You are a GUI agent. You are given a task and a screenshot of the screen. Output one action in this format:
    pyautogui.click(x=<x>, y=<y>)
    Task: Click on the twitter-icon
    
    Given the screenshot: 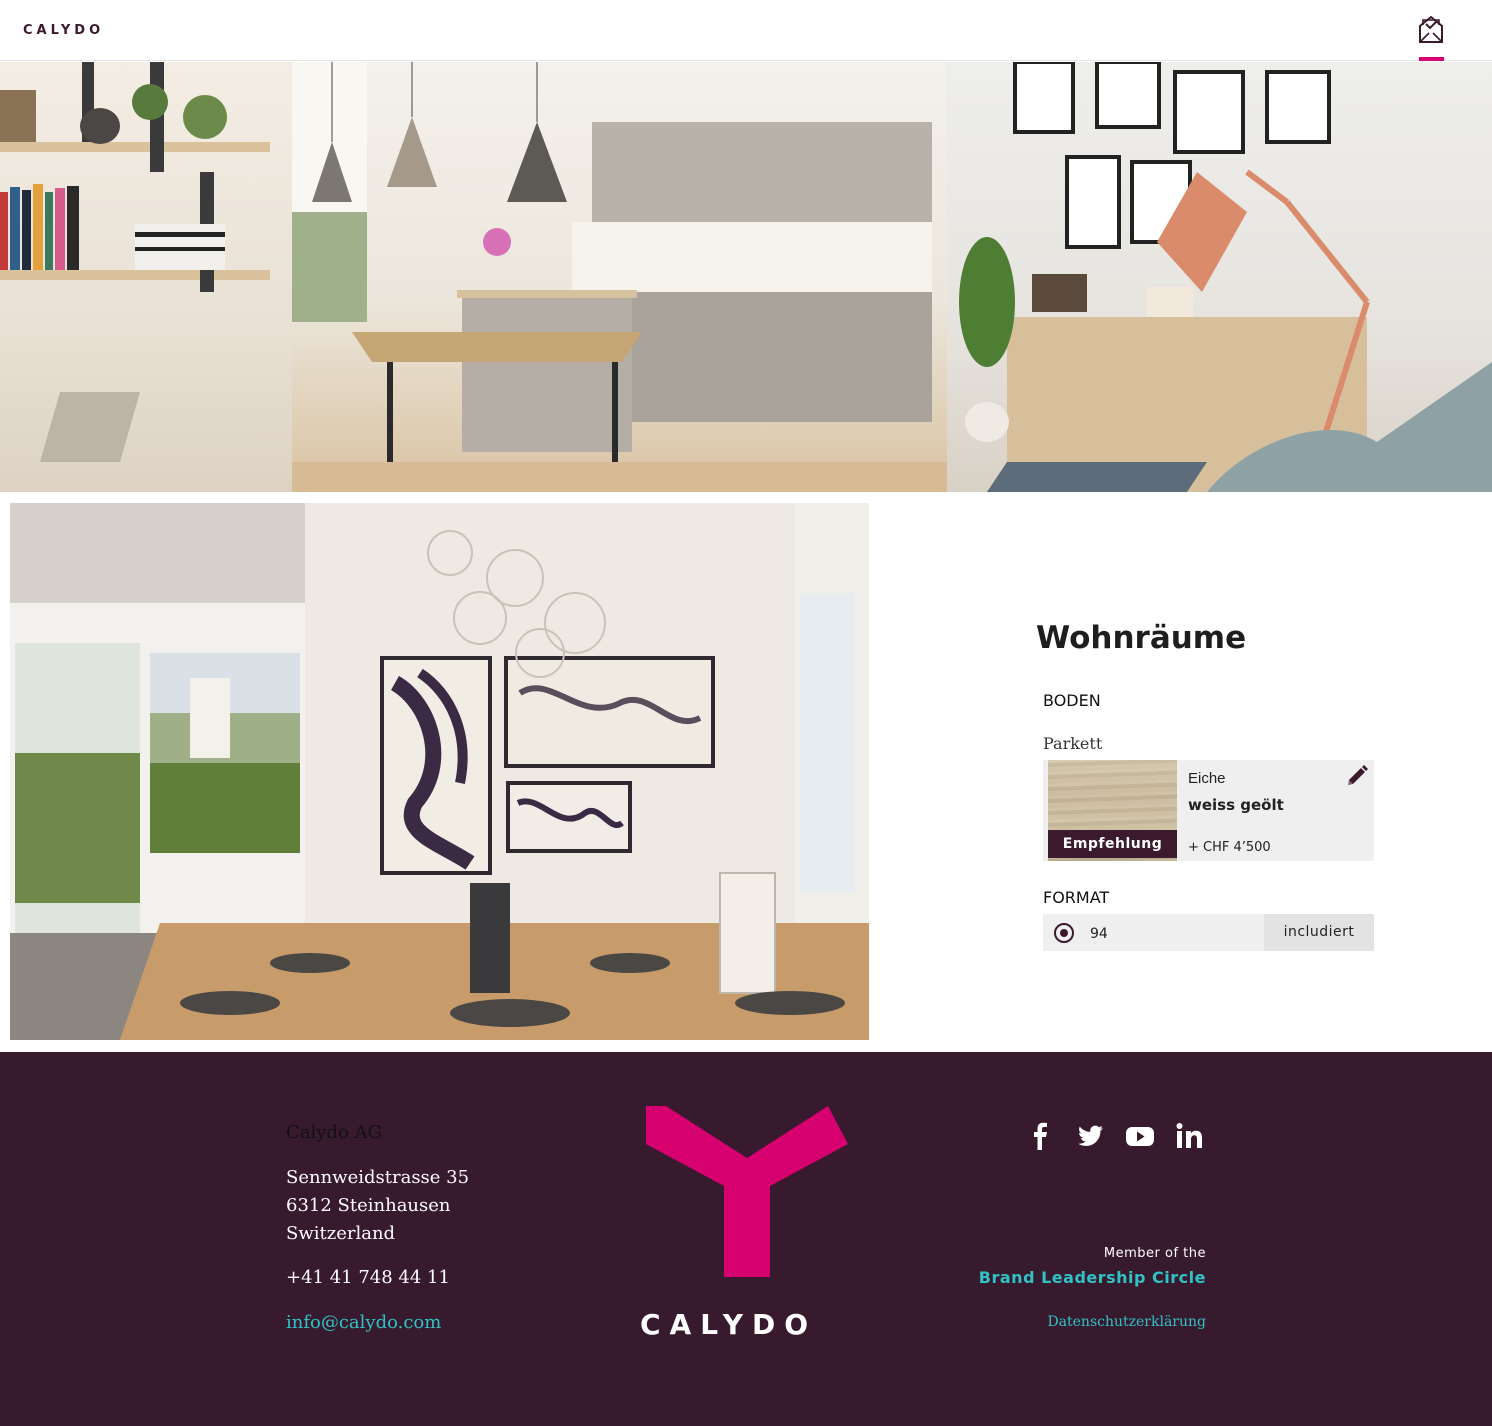 What is the action you would take?
    pyautogui.click(x=1091, y=1136)
    